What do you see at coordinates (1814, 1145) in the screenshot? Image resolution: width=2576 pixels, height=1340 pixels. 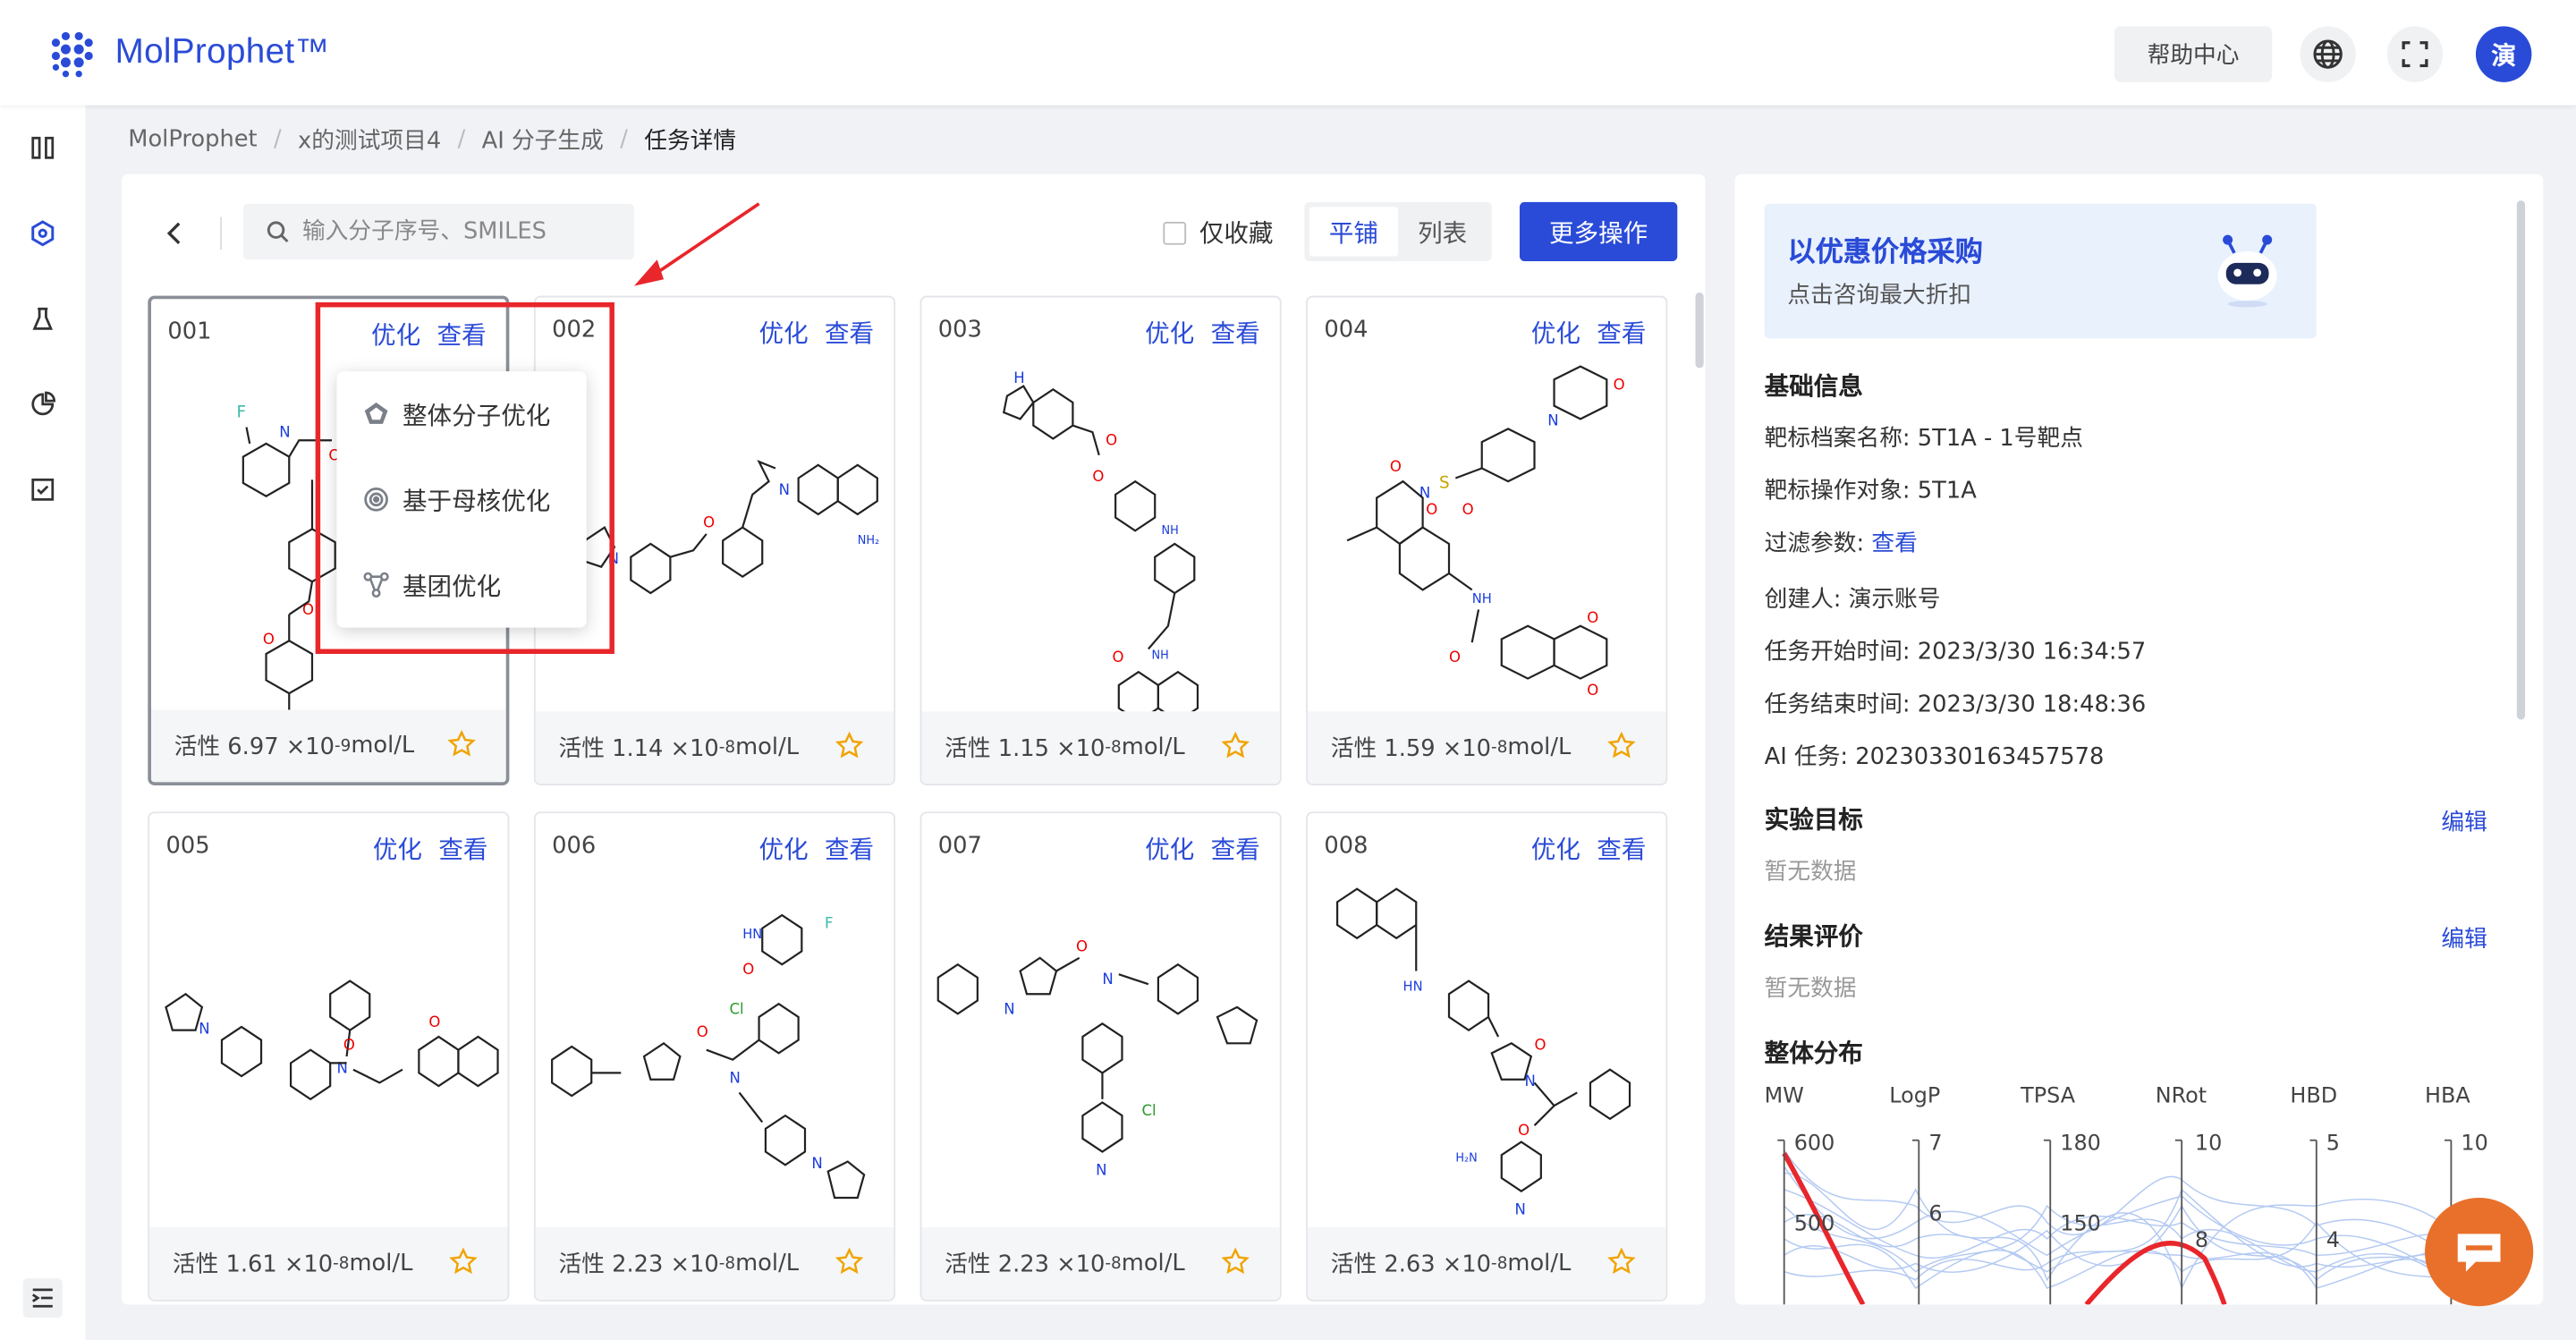 I see `tick-label: 600` at bounding box center [1814, 1145].